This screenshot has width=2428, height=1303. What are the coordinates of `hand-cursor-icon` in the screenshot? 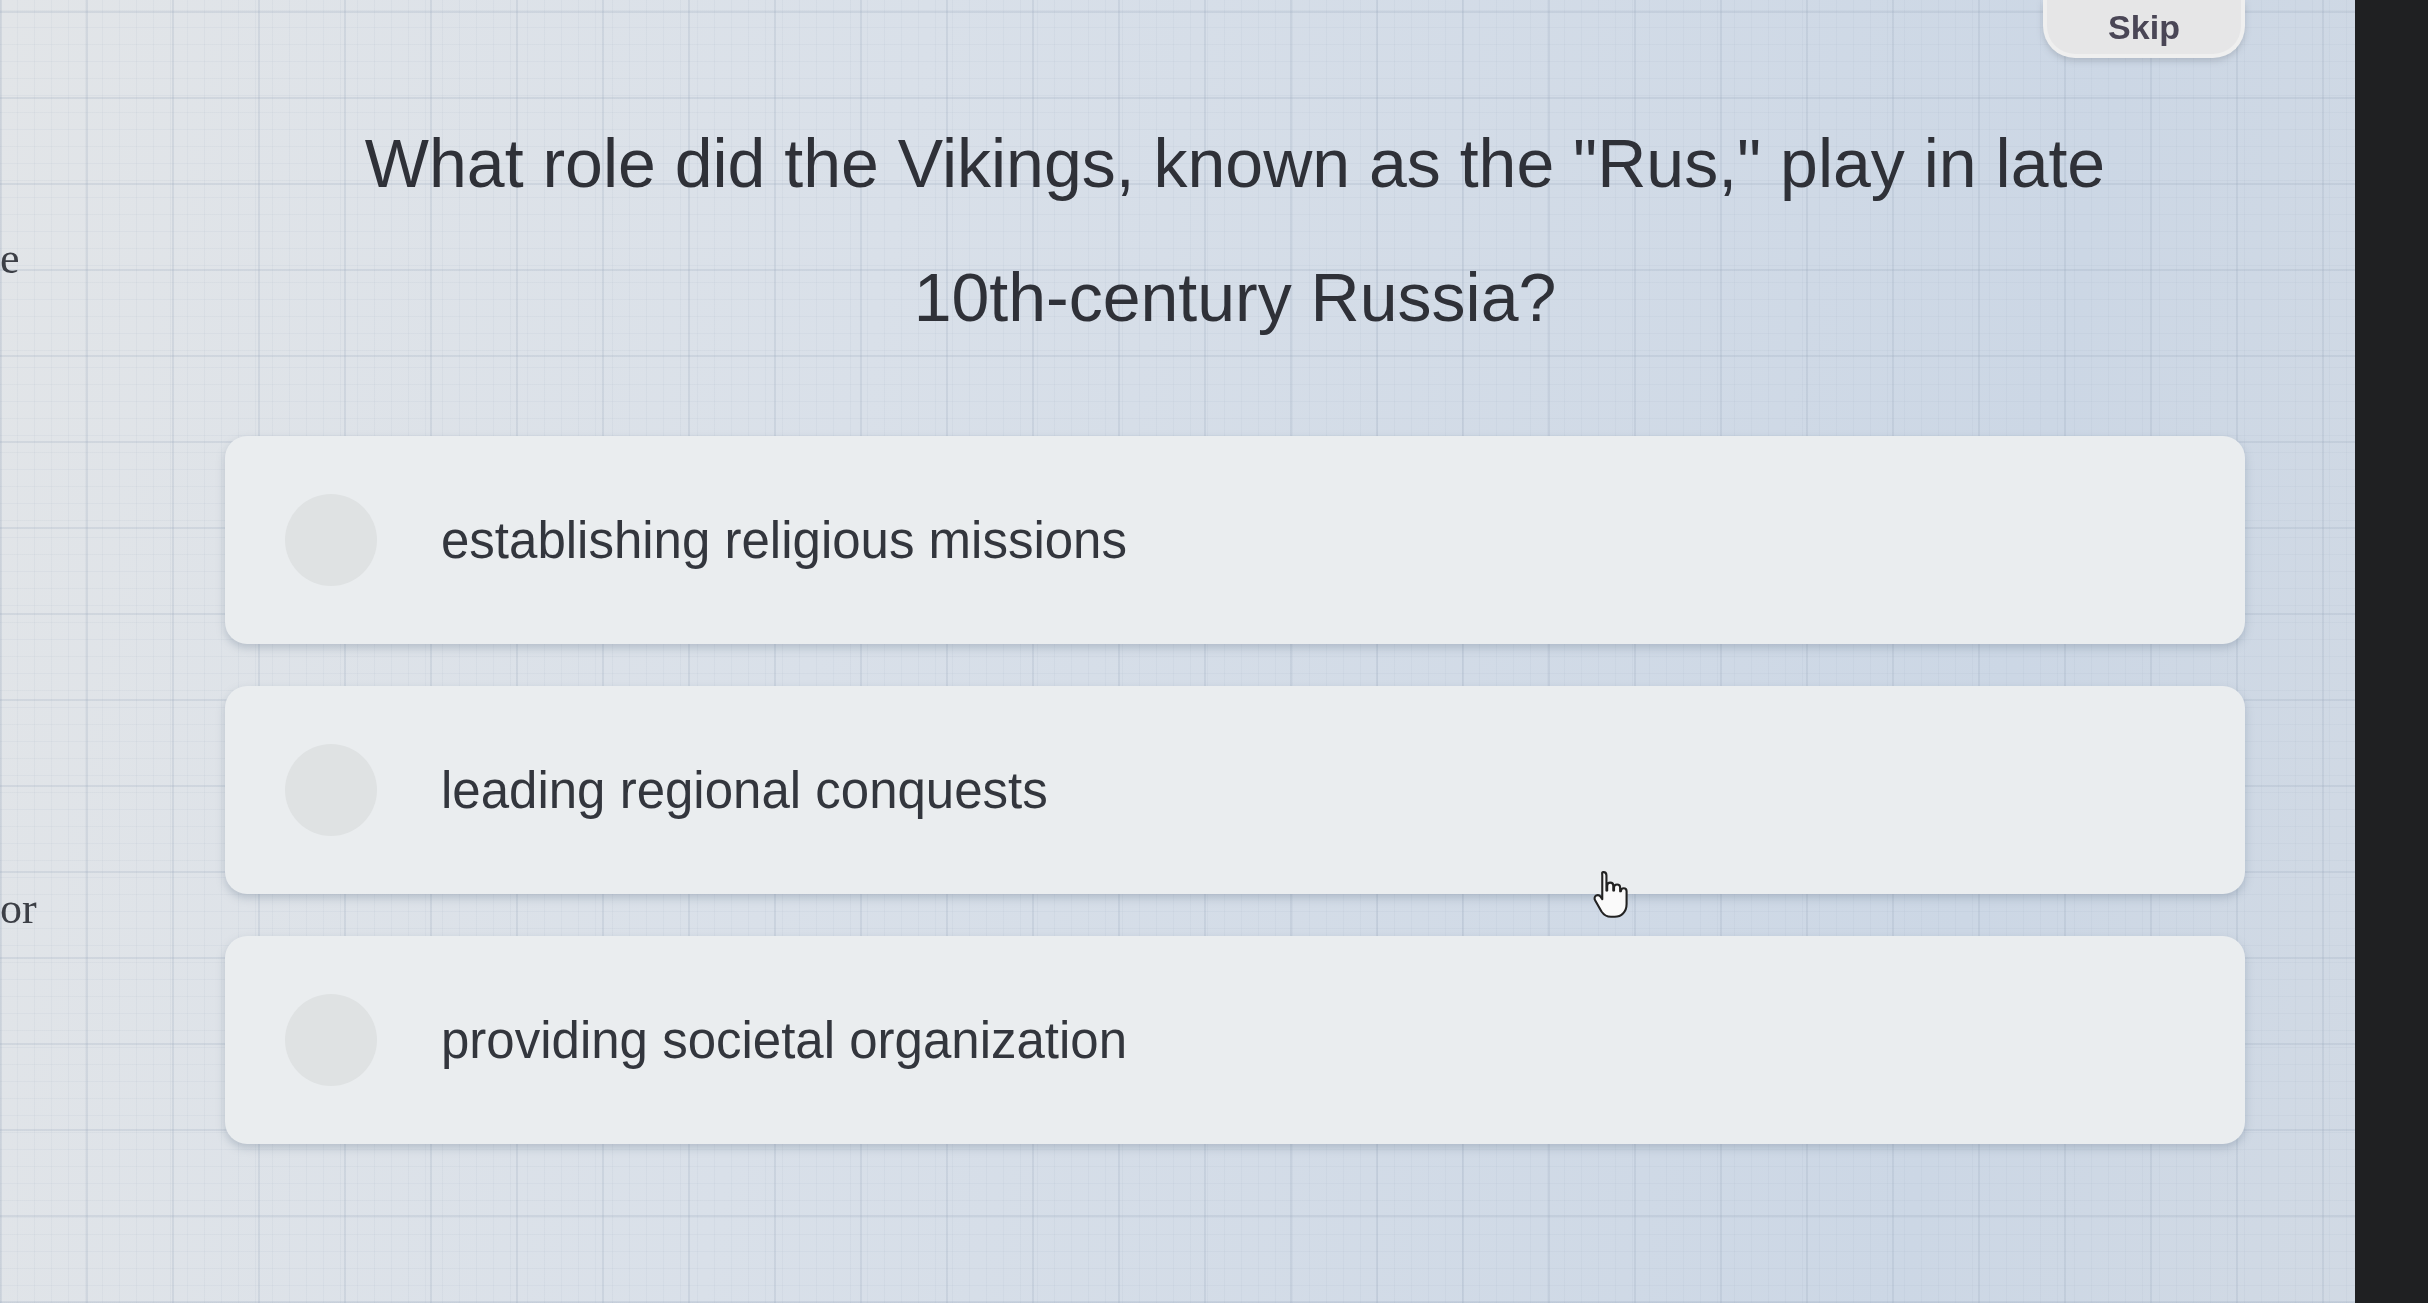 It's located at (1611, 894).